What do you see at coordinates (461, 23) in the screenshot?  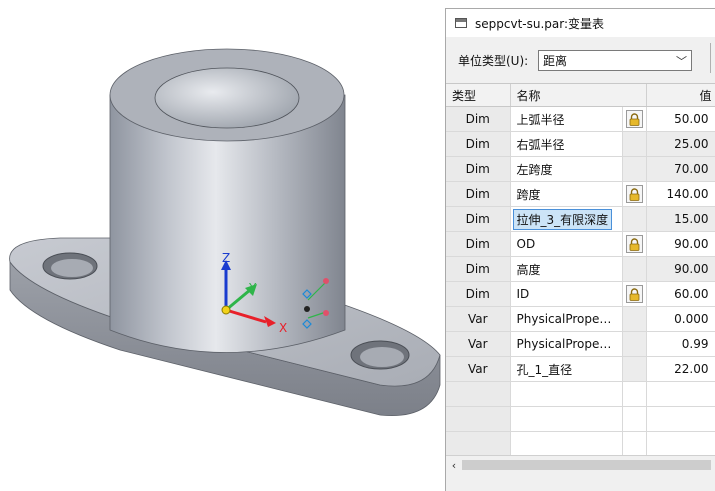 I see `window-icon` at bounding box center [461, 23].